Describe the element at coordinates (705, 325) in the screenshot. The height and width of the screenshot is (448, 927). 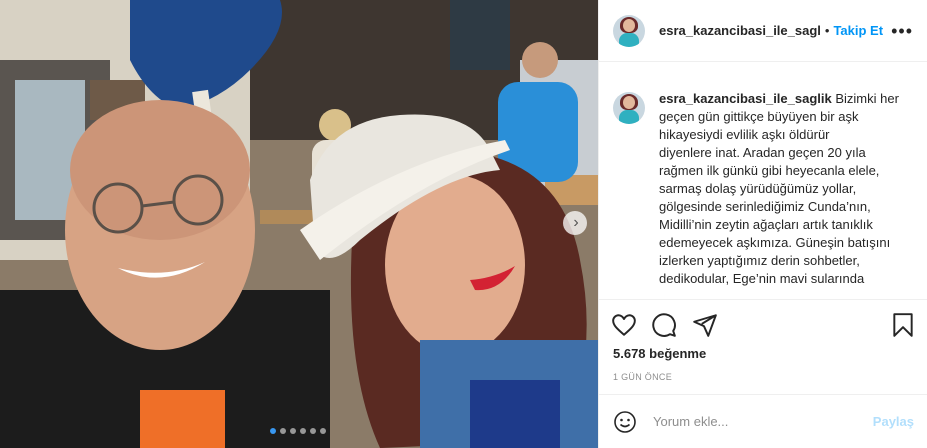
I see `share-icon` at that location.